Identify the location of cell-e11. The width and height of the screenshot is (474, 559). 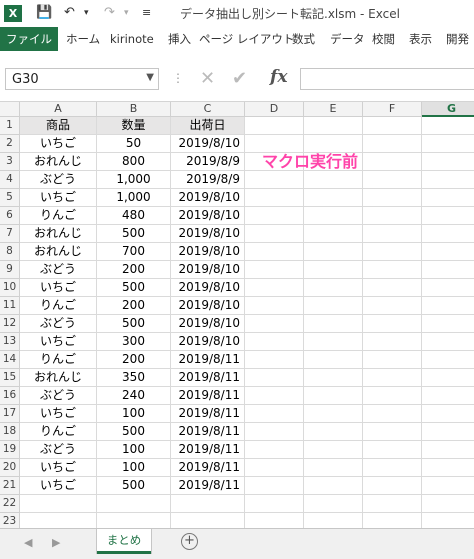
(333, 306).